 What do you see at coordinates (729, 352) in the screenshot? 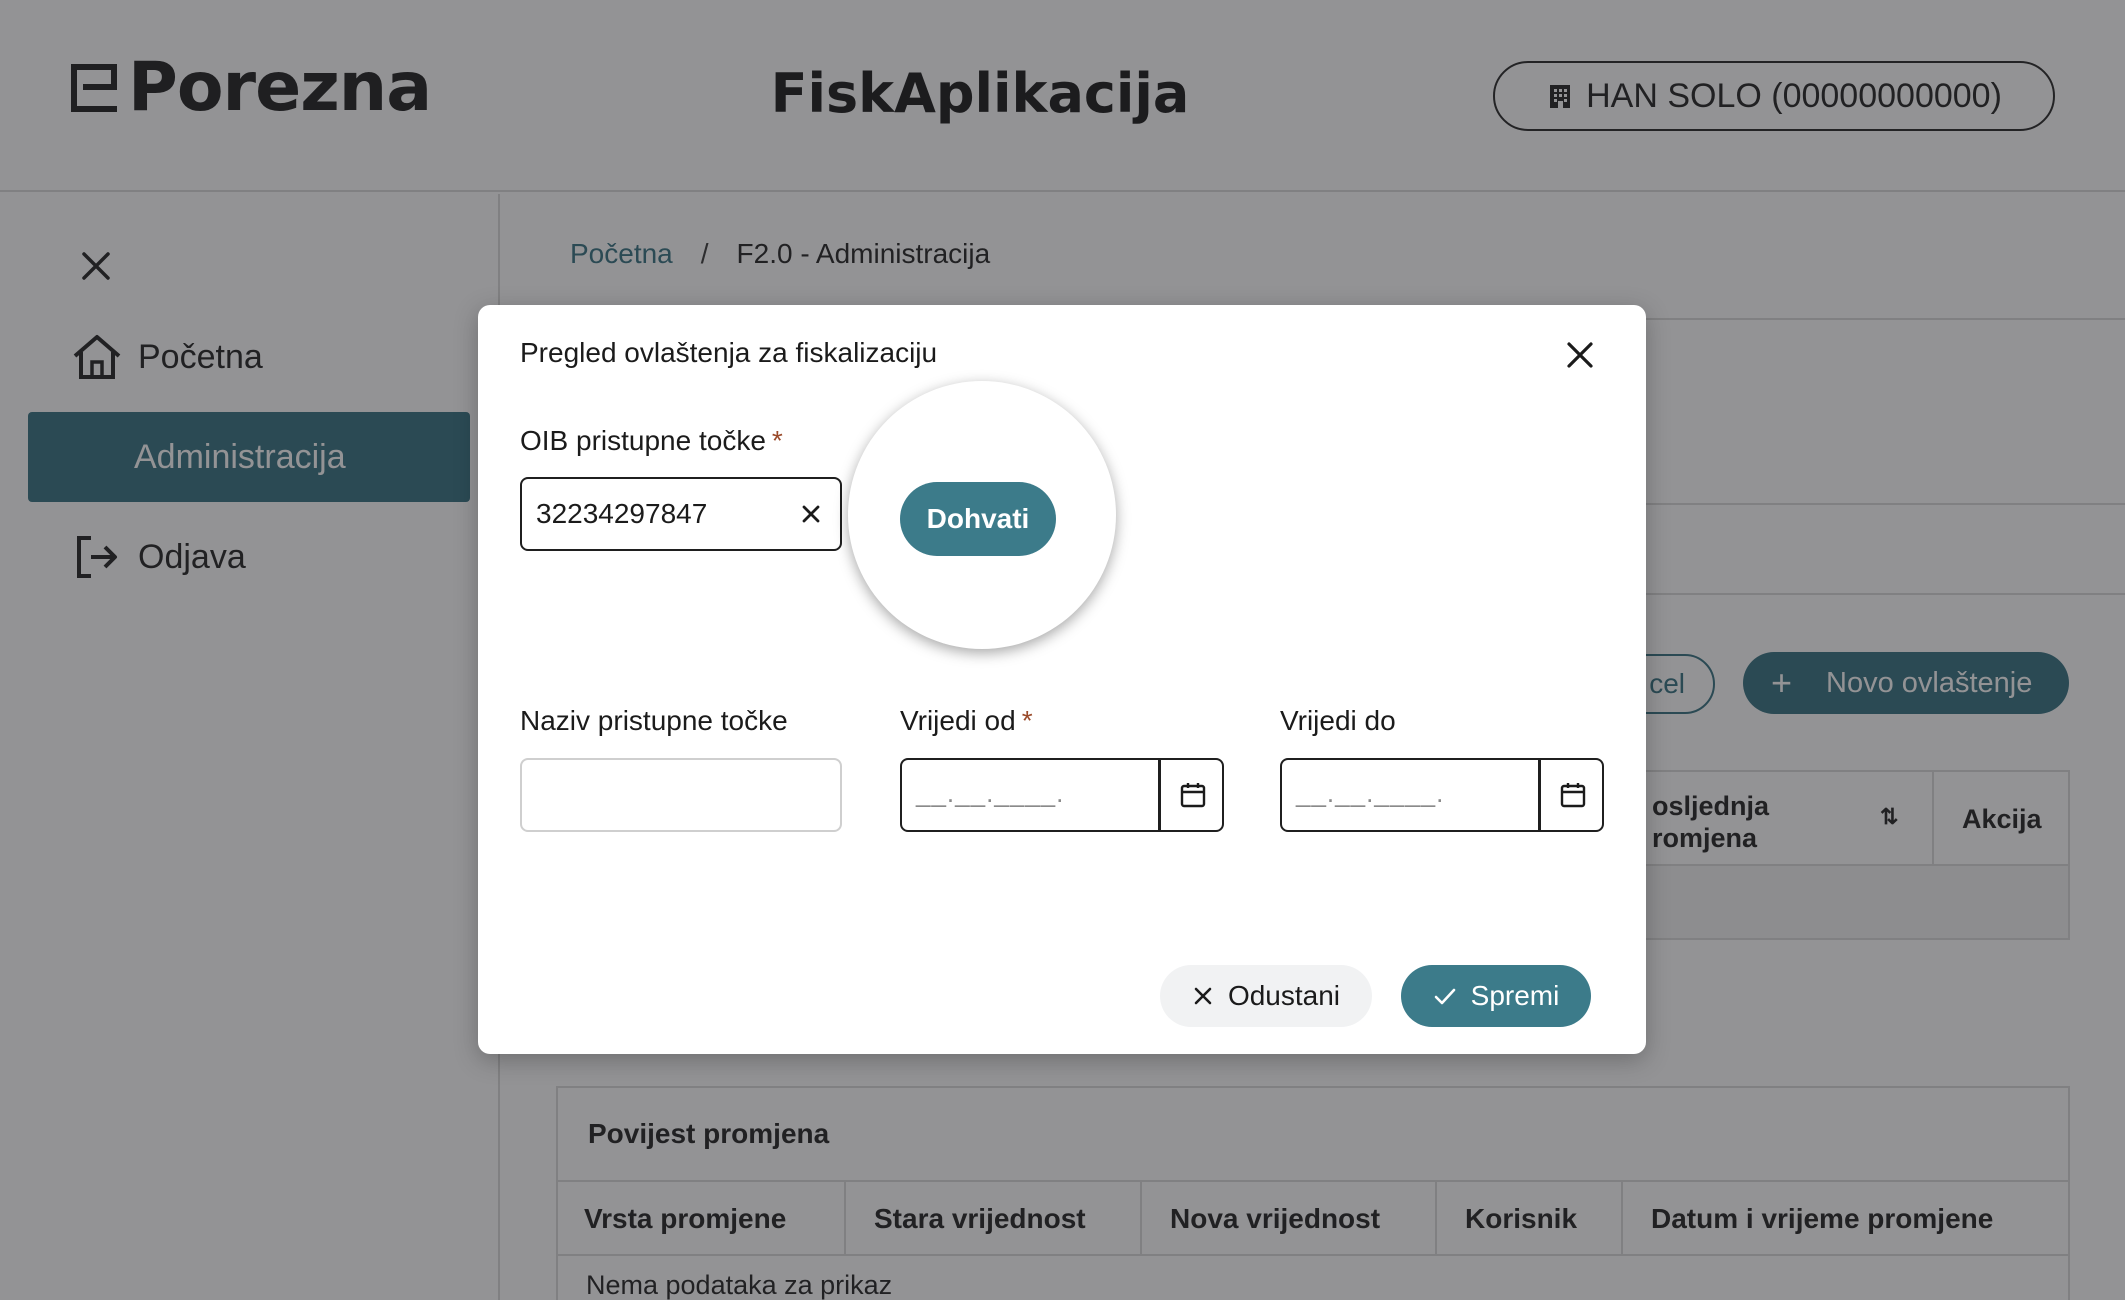
I see `dialog-title: Pregled ovlaštenja za fiskalizaciju` at bounding box center [729, 352].